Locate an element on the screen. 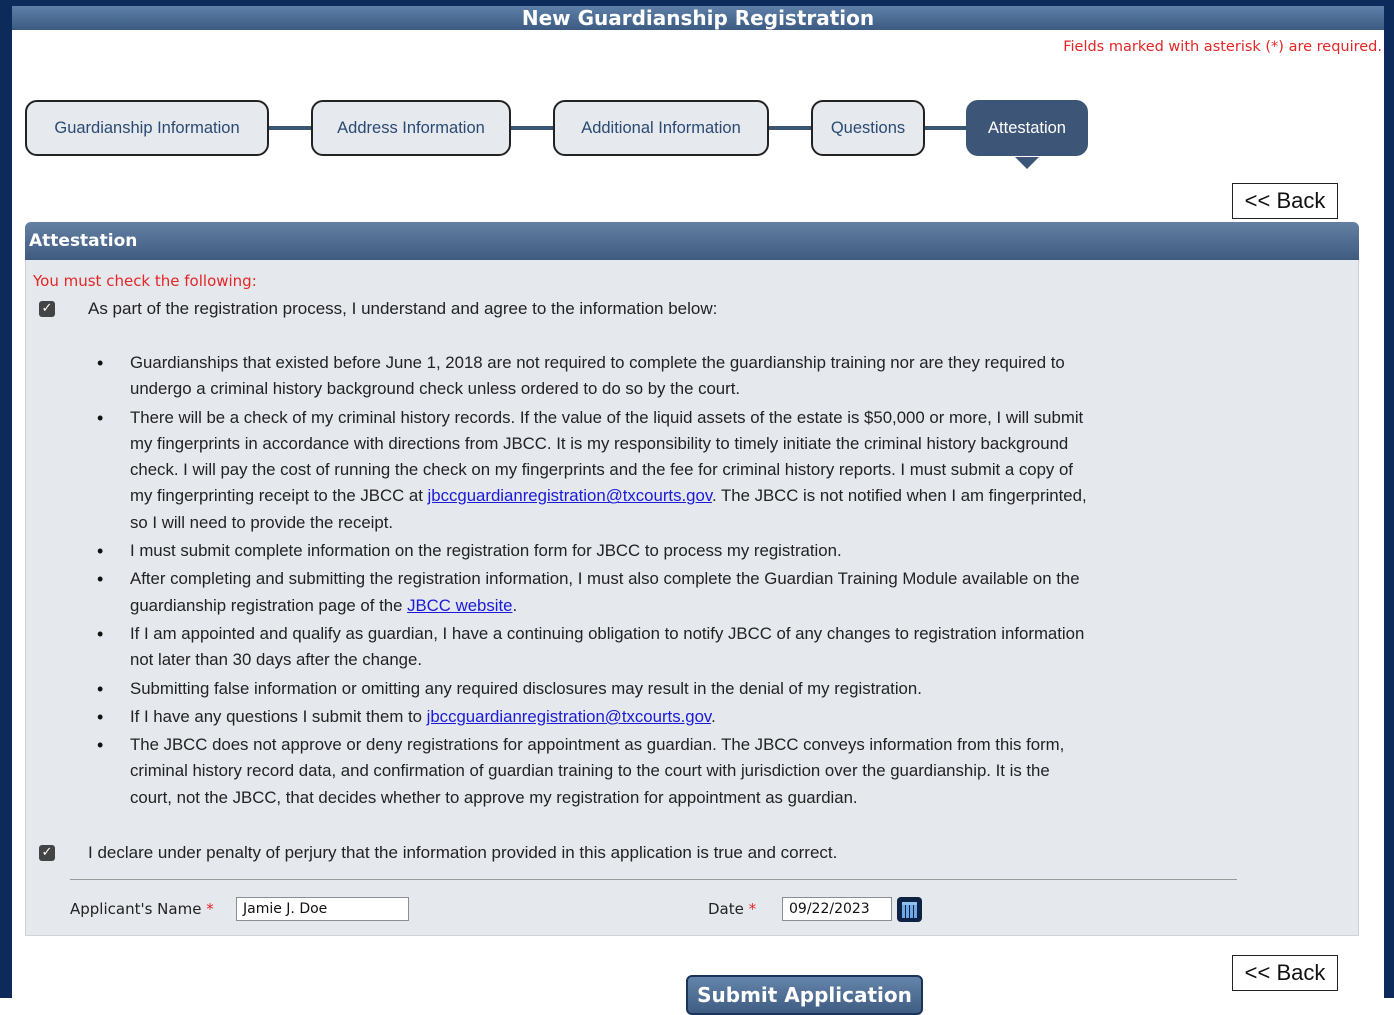  bullet-text: If I have any questions I submit them to is located at coordinates (278, 716).